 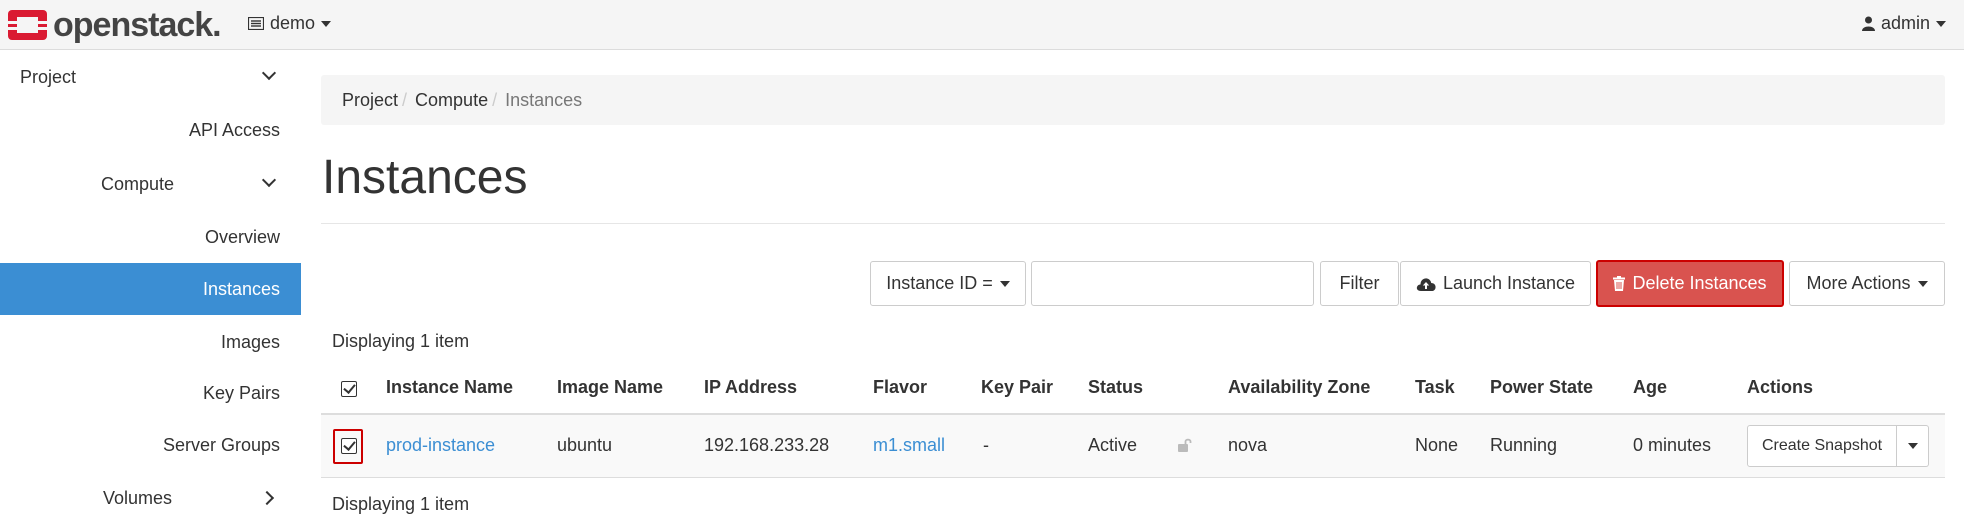 What do you see at coordinates (401, 341) in the screenshot?
I see `item-count-top: Displaying 1 item` at bounding box center [401, 341].